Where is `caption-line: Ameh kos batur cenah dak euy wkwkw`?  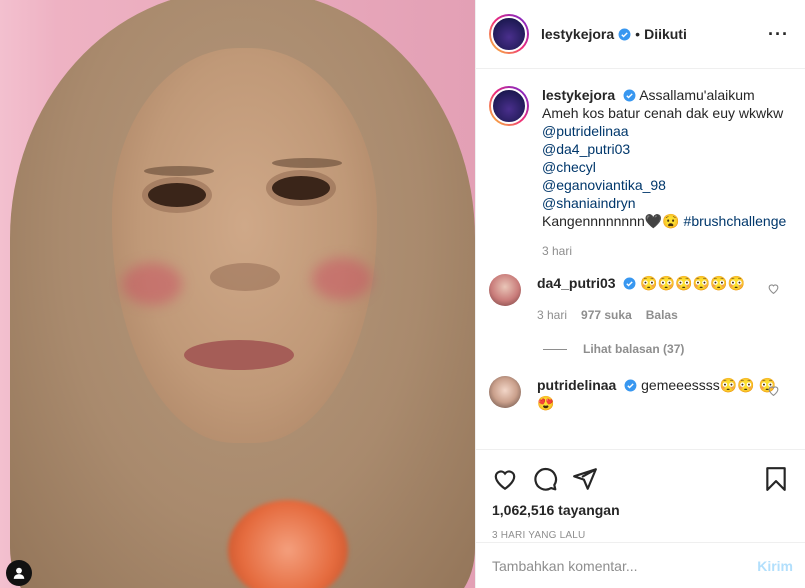 caption-line: Ameh kos batur cenah dak euy wkwkw is located at coordinates (663, 113).